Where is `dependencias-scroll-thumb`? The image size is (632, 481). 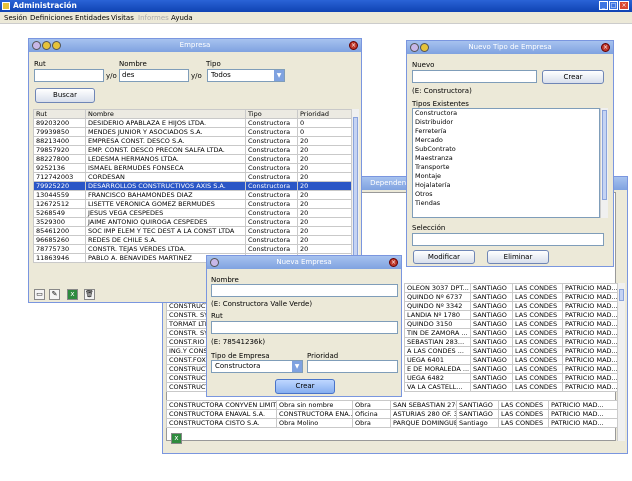
dependencias-scroll-thumb is located at coordinates (621, 295).